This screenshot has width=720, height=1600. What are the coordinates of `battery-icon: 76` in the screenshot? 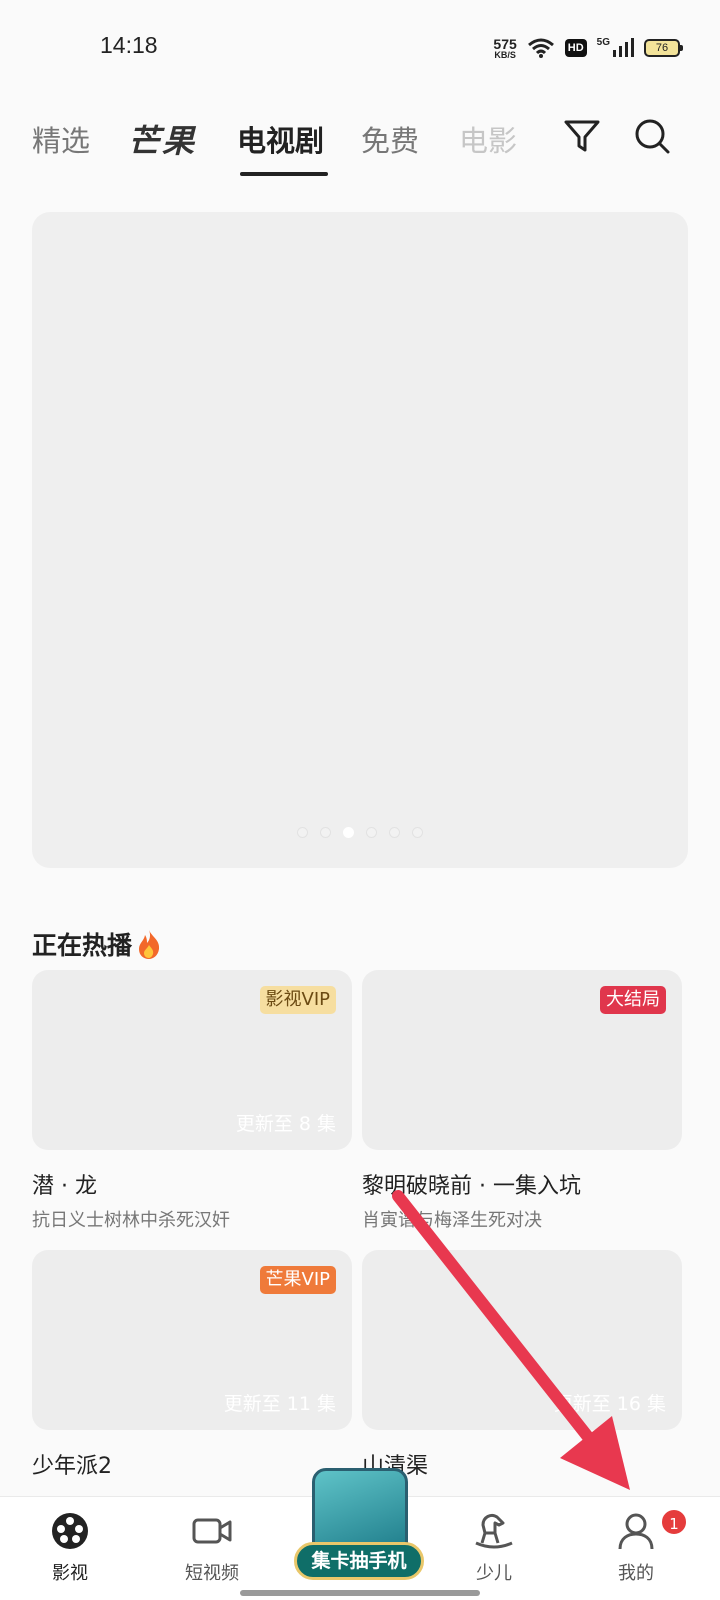 It's located at (663, 48).